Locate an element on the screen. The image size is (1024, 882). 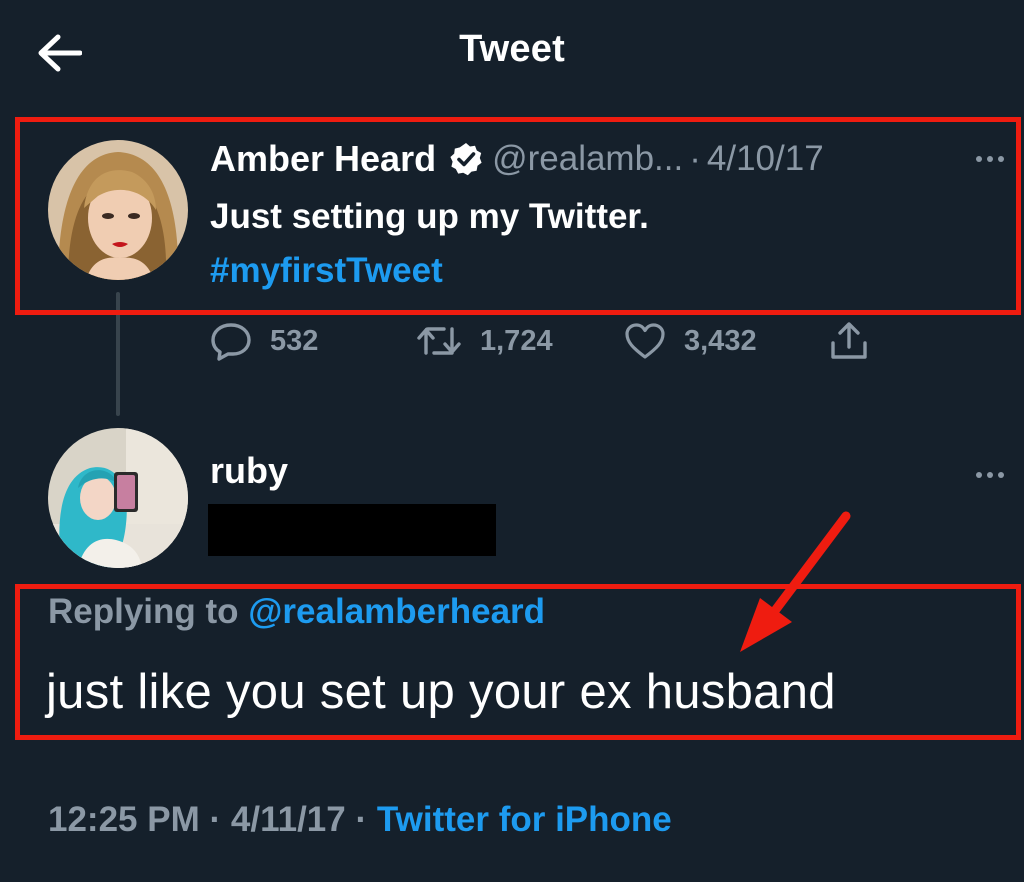
redaction-bar is located at coordinates (352, 530).